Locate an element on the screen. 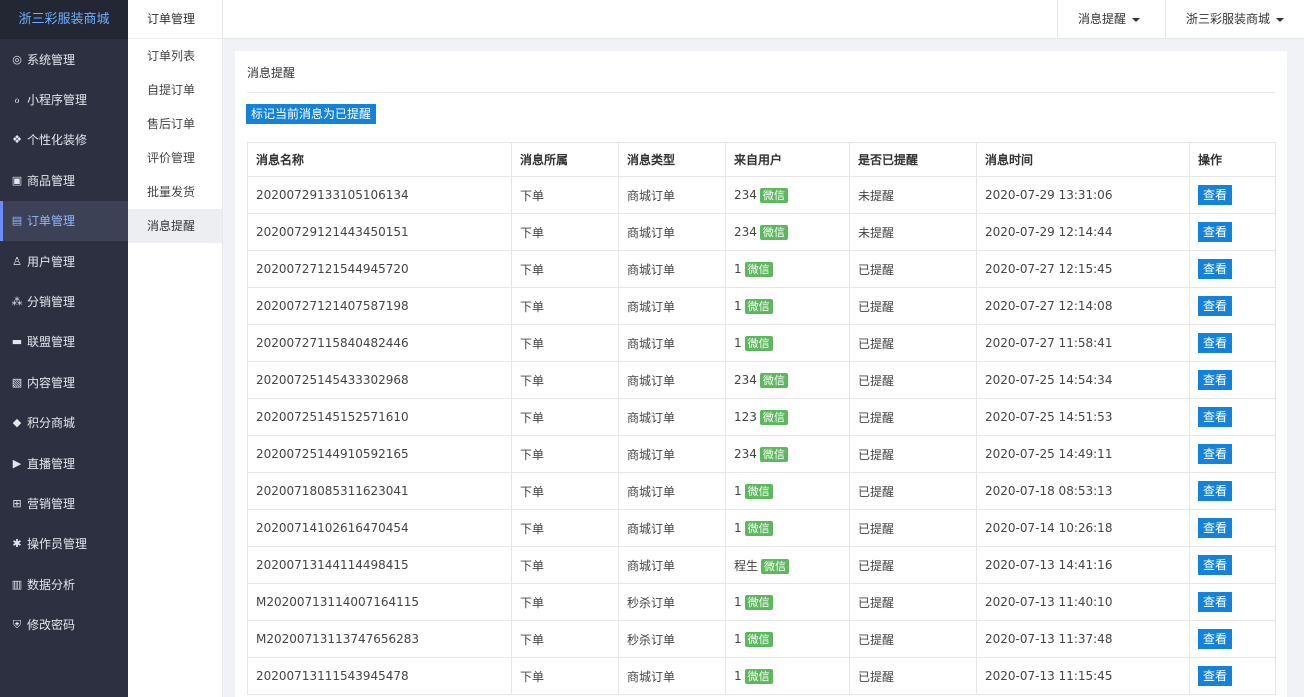 This screenshot has height=697, width=1304. store-icon: ▬ is located at coordinates (17, 342).